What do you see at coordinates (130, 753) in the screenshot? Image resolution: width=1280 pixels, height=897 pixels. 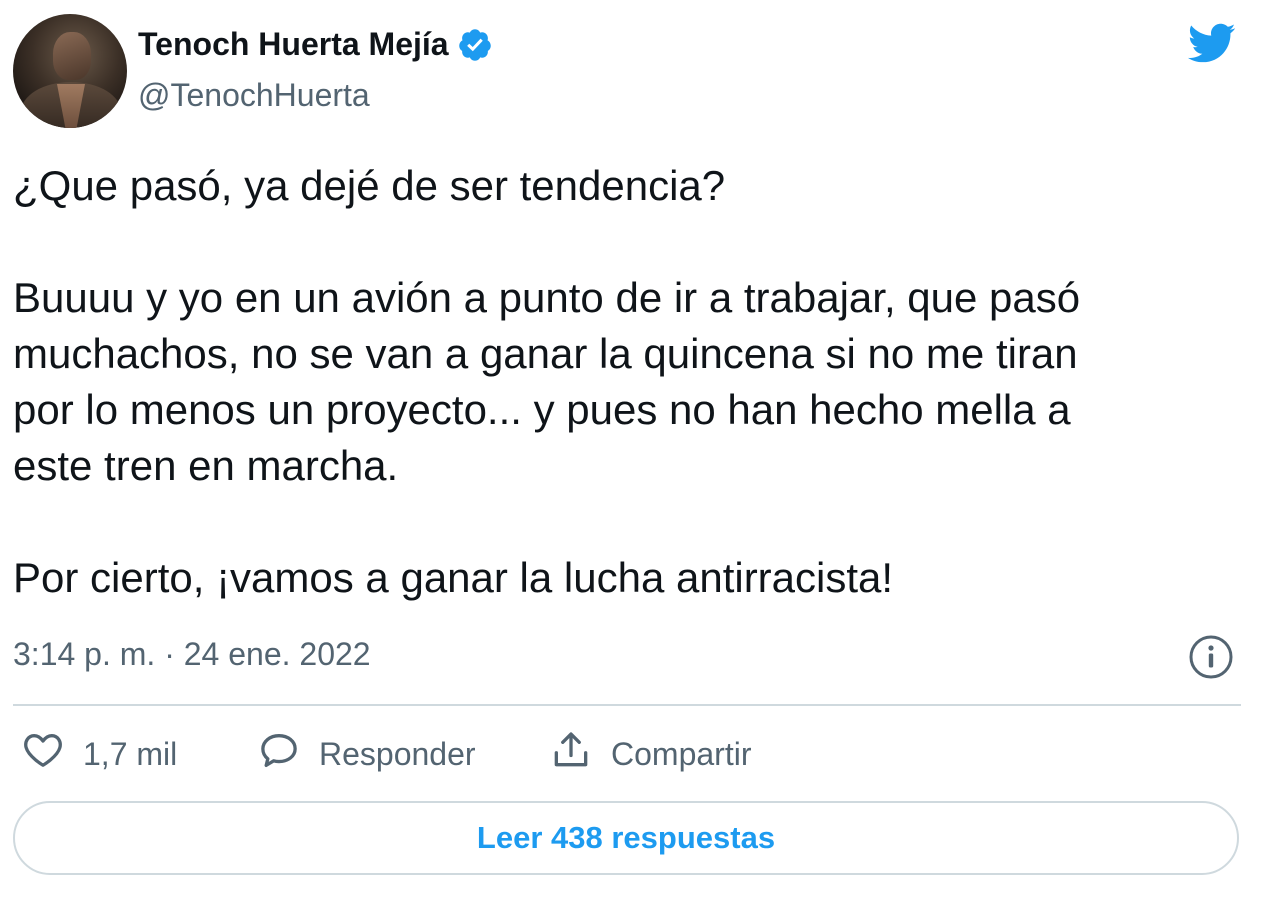 I see `like-count: 1,7 mil` at bounding box center [130, 753].